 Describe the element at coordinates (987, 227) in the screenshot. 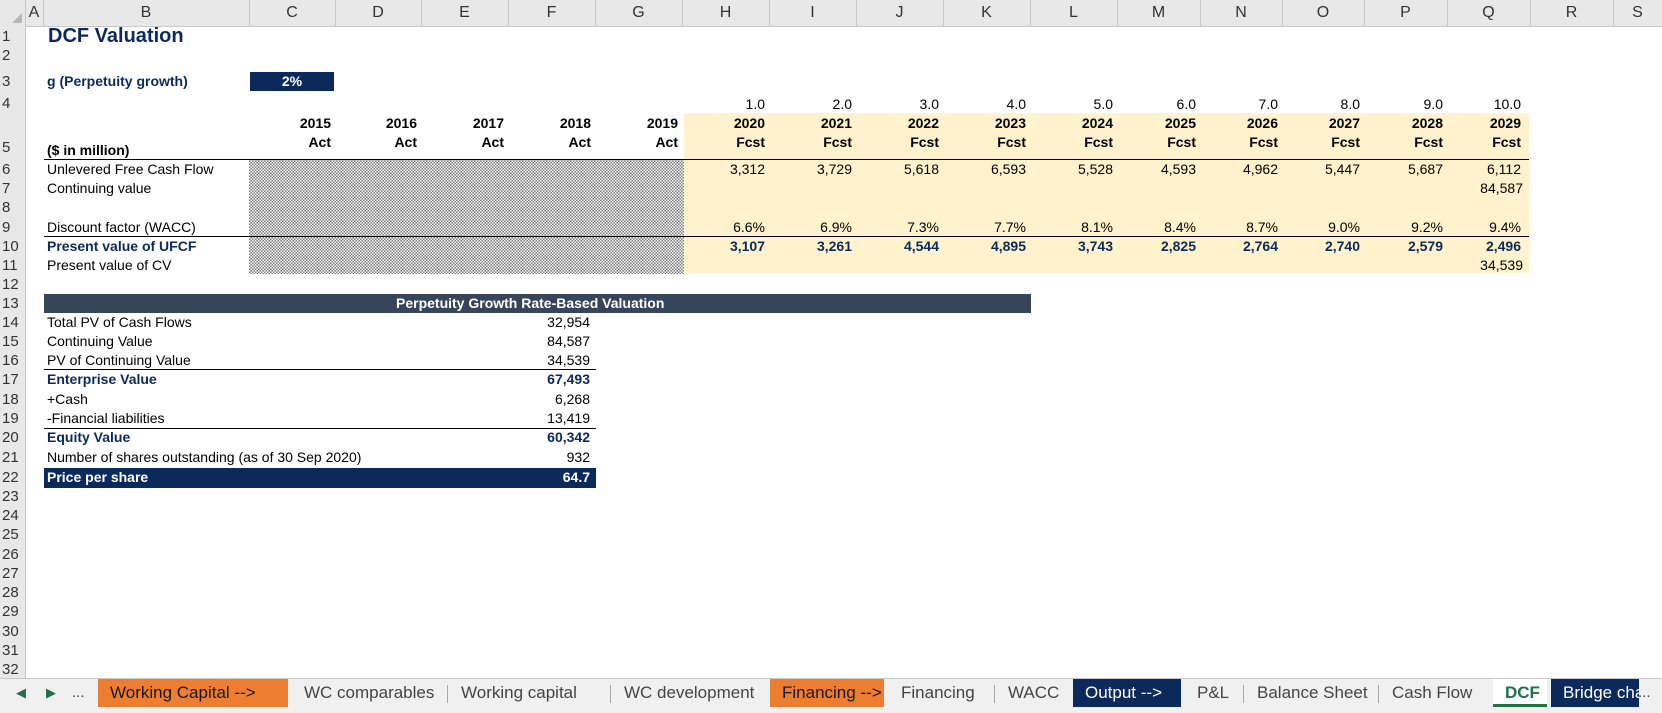

I see `discount-factor-value: 7.7%` at that location.